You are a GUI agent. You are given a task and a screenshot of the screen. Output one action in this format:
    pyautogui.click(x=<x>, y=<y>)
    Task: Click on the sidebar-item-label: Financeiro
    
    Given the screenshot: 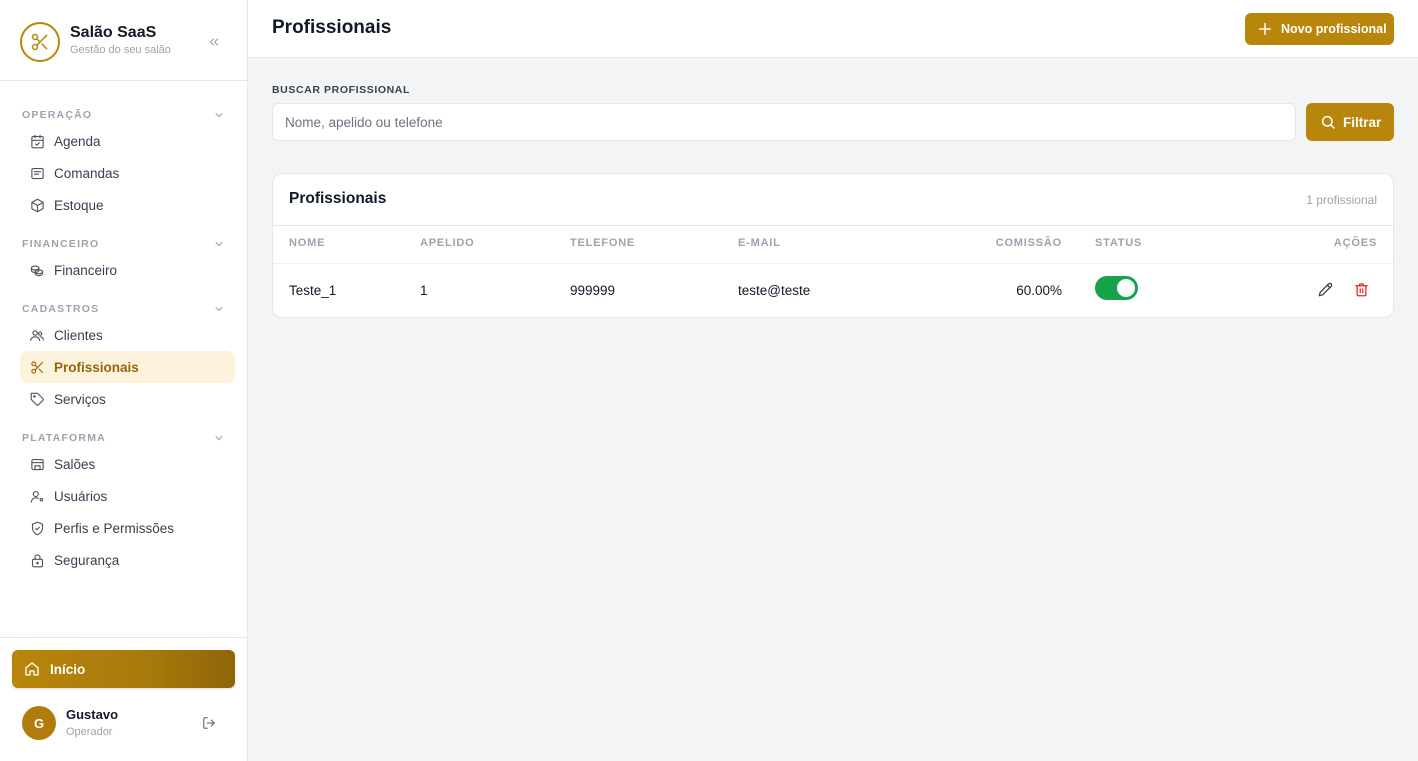 What is the action you would take?
    pyautogui.click(x=86, y=270)
    